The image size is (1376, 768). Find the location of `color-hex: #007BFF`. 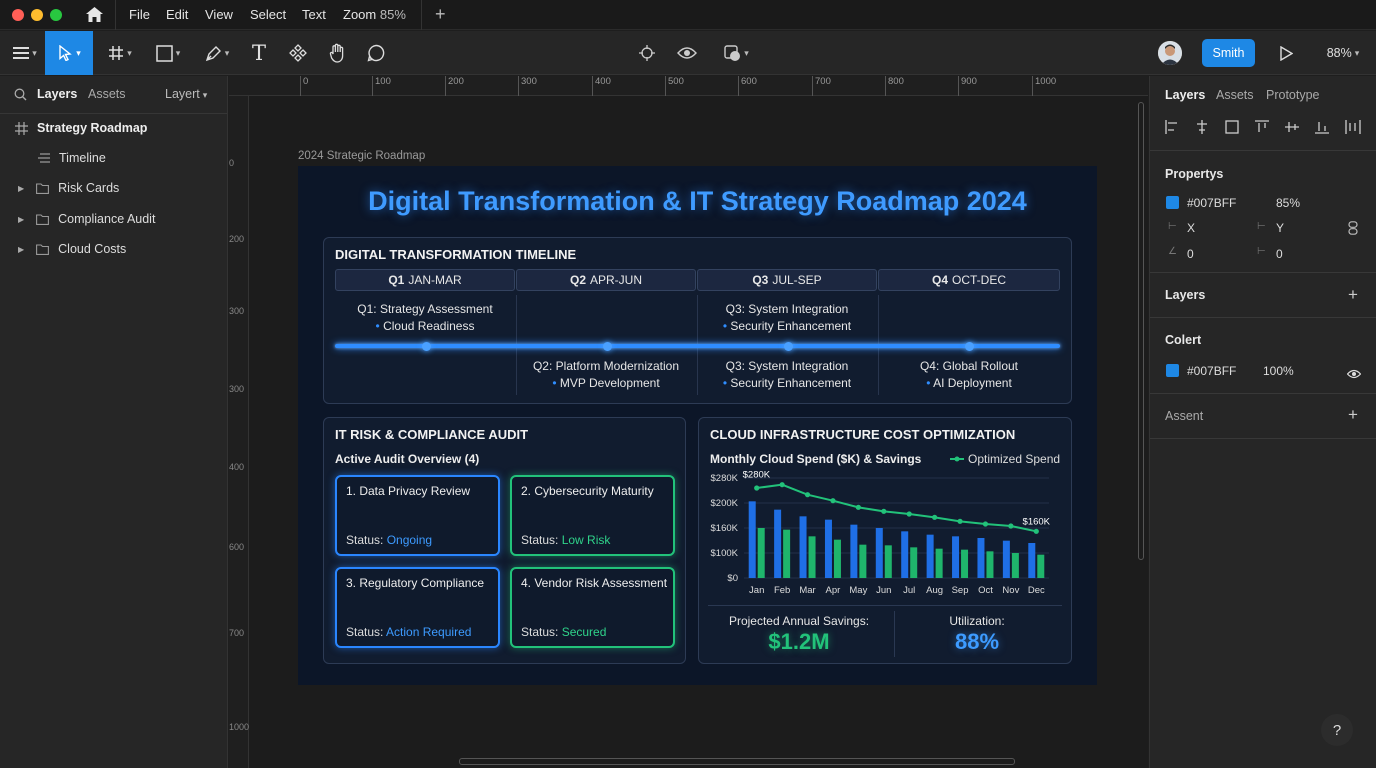

color-hex: #007BFF is located at coordinates (1211, 371).